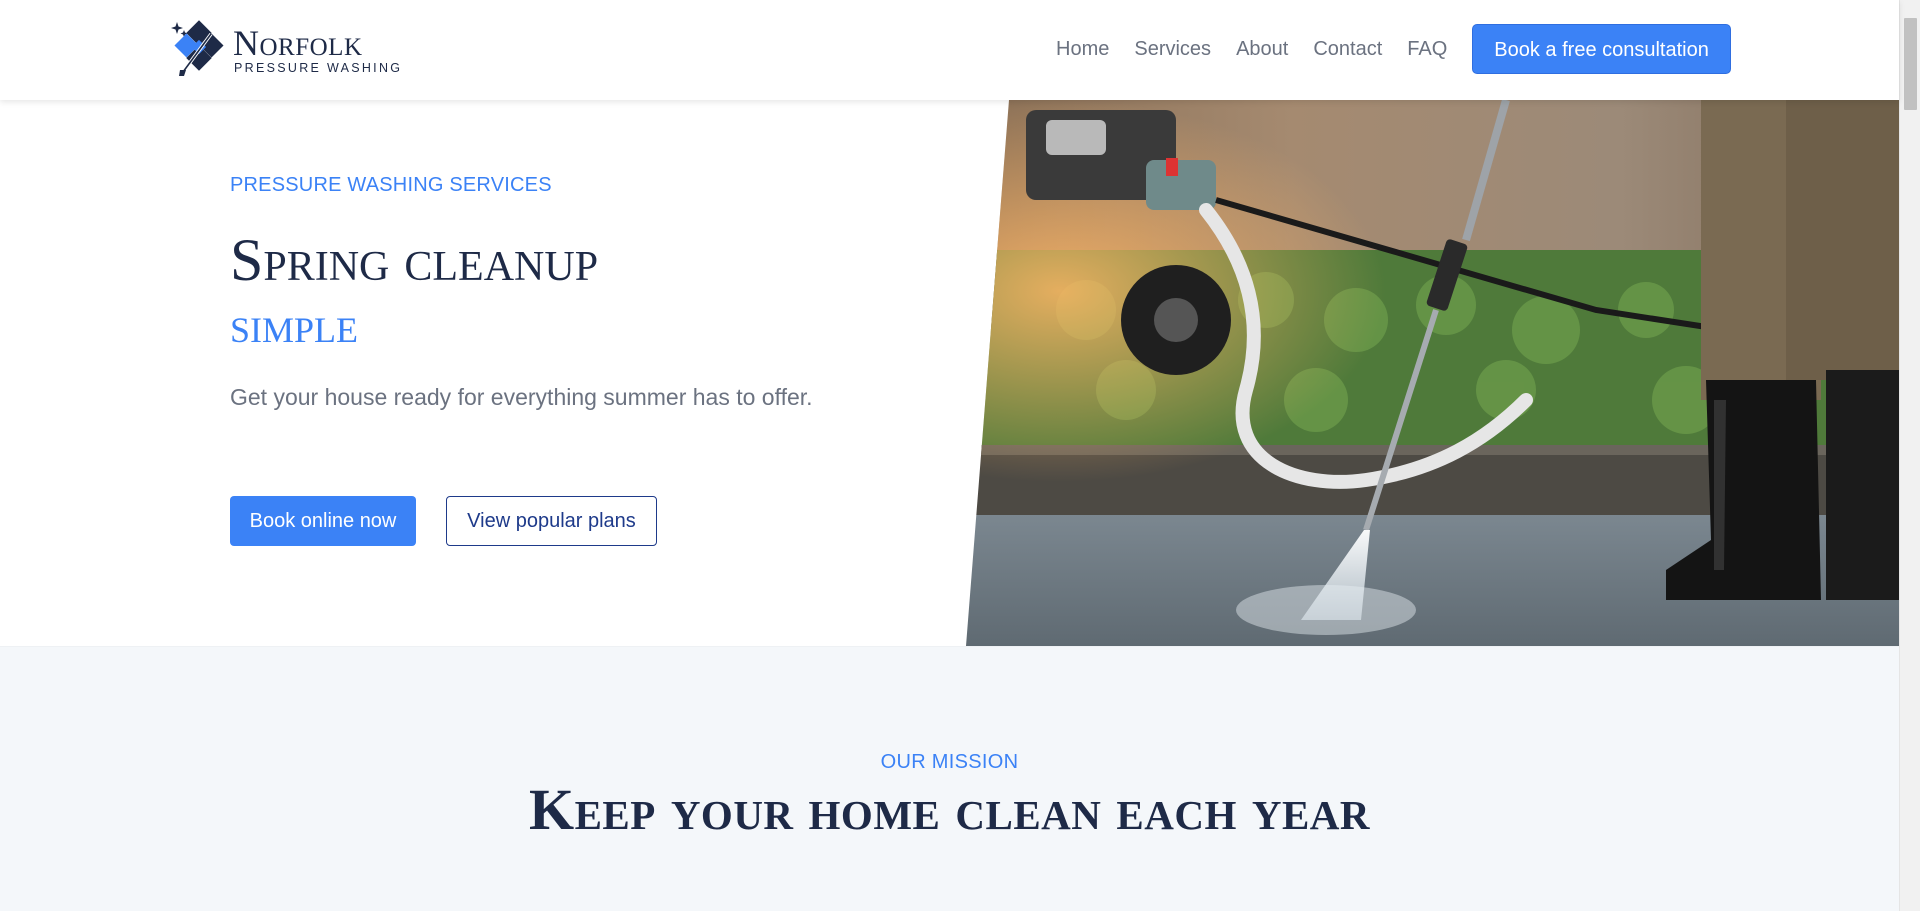 The image size is (1920, 911). Describe the element at coordinates (949, 762) in the screenshot. I see `mission-eyebrow: OUR MISSION` at that location.